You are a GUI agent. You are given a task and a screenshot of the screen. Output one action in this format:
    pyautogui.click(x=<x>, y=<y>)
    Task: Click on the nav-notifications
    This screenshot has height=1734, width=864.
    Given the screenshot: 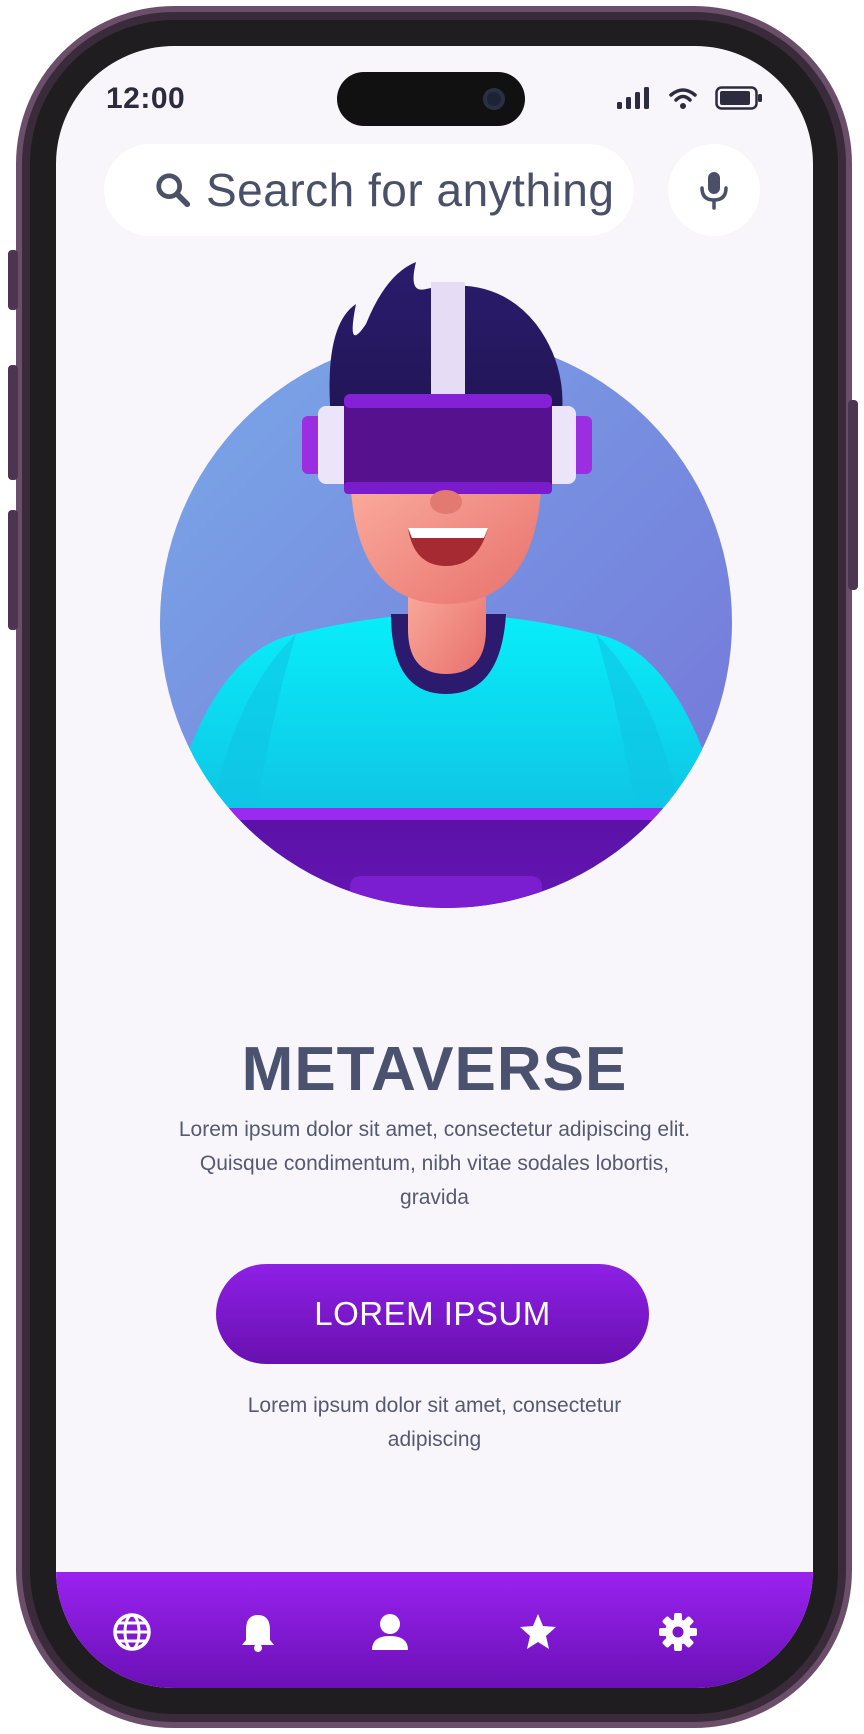 What is the action you would take?
    pyautogui.click(x=258, y=1632)
    